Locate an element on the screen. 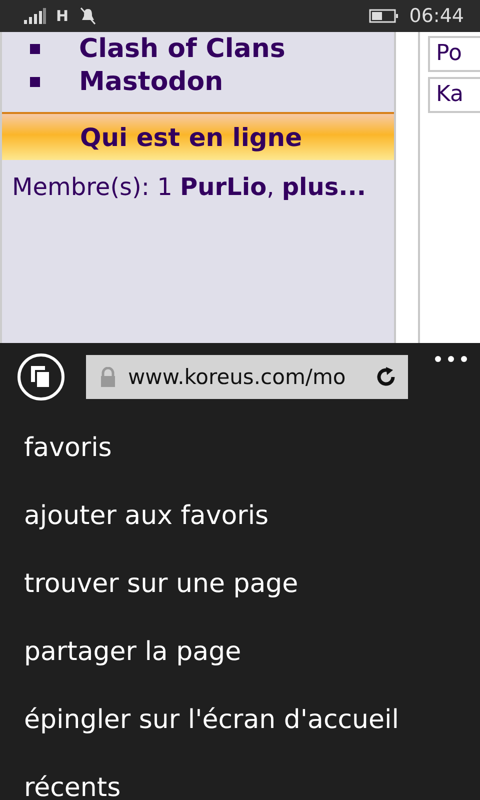  address-field: www.koreus.com/mo is located at coordinates (247, 376).